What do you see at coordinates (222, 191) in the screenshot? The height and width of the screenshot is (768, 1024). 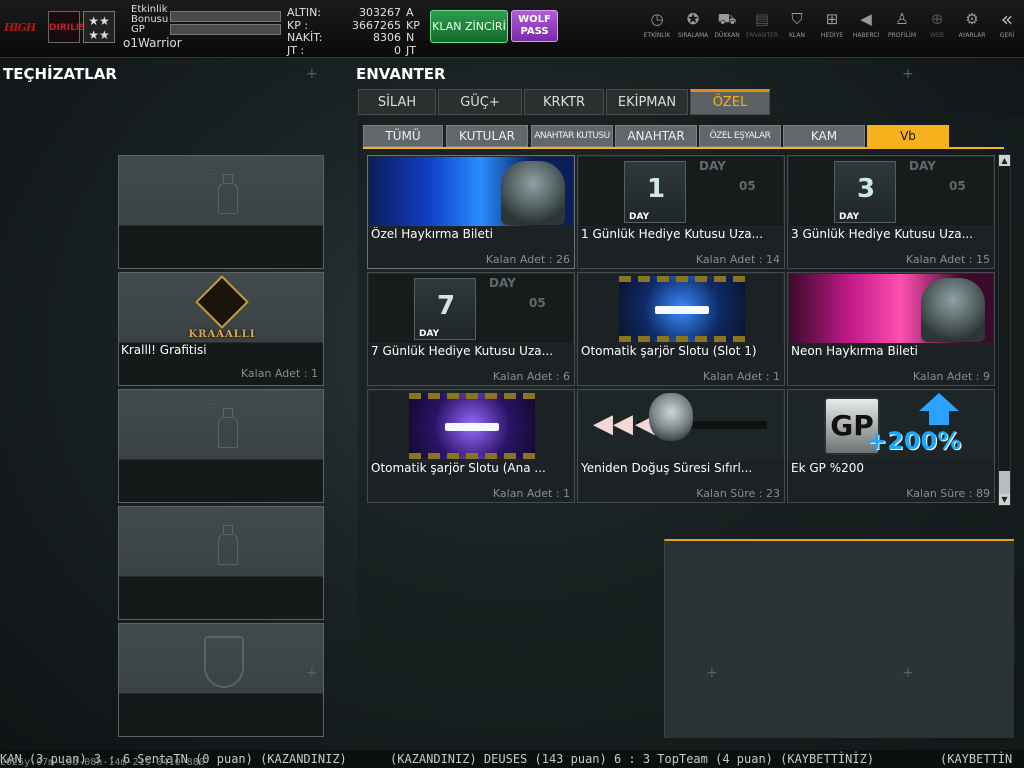 I see `spray-can-icon: ∴∵` at bounding box center [222, 191].